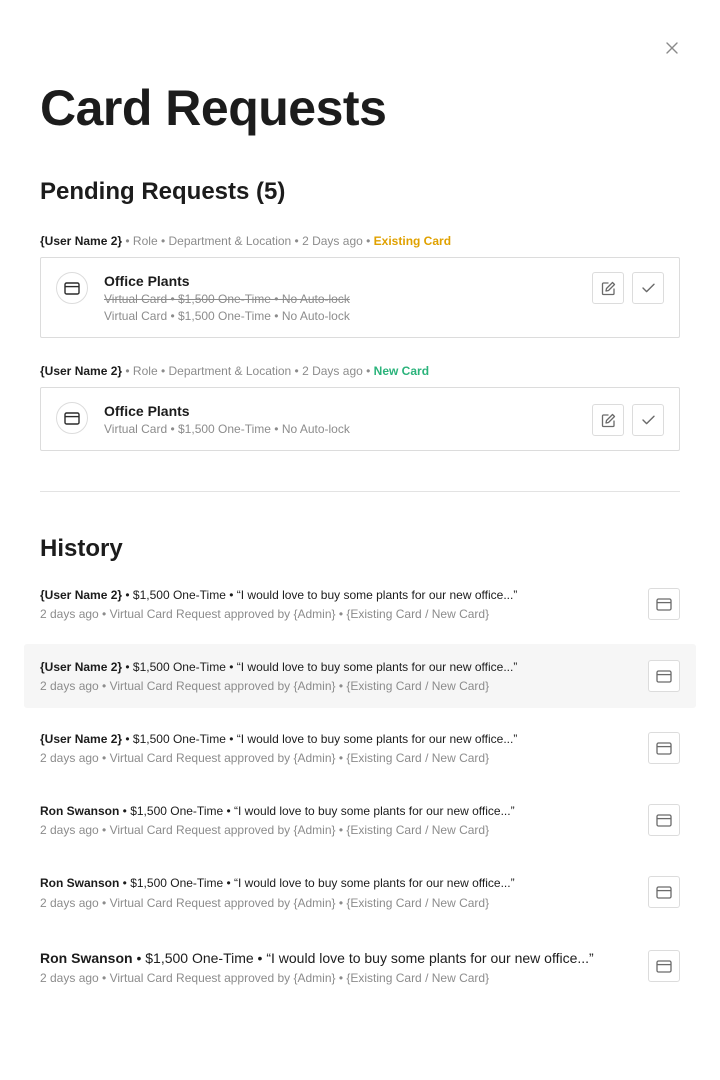 The height and width of the screenshot is (1080, 720). I want to click on existing-card-tag: Existing Card, so click(412, 241).